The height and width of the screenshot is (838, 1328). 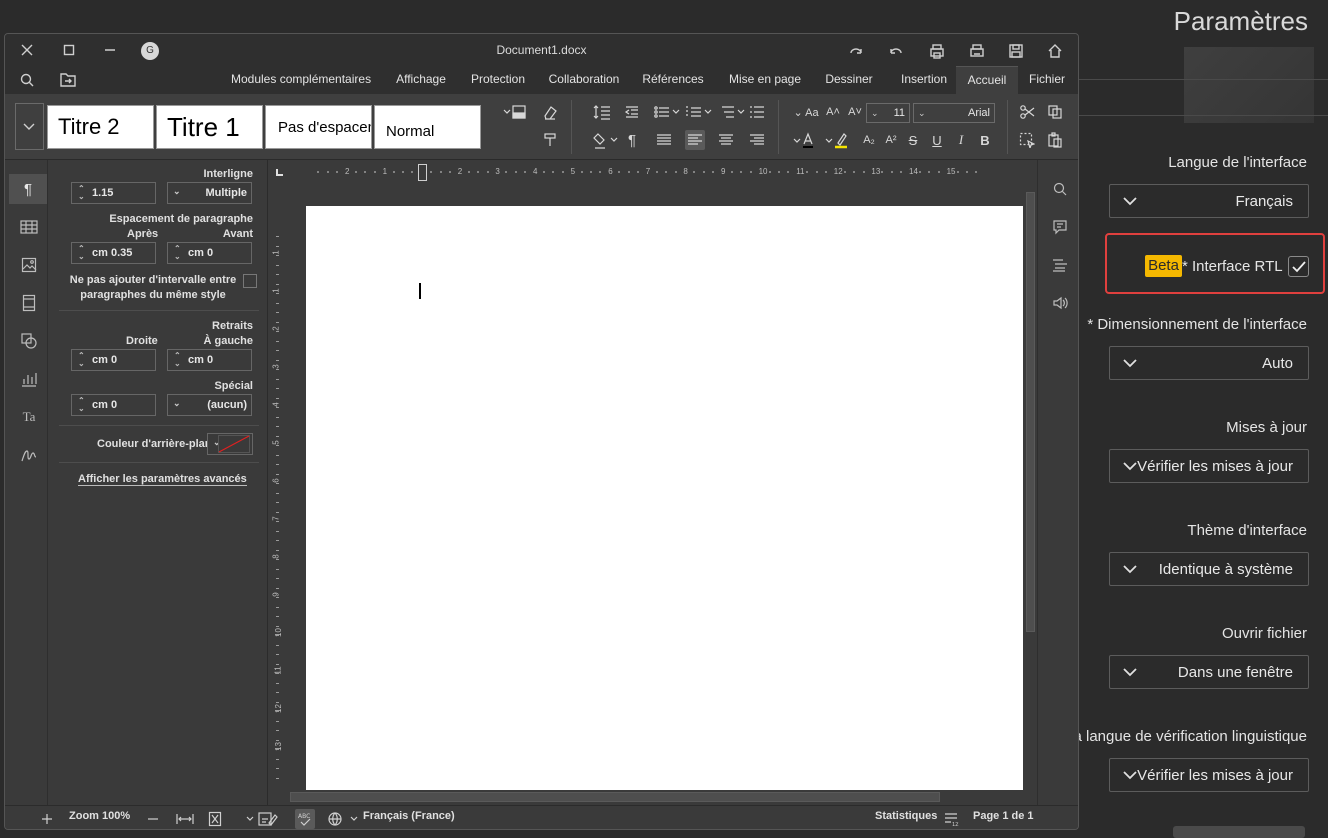 I want to click on fill-color-icon, so click(x=607, y=140).